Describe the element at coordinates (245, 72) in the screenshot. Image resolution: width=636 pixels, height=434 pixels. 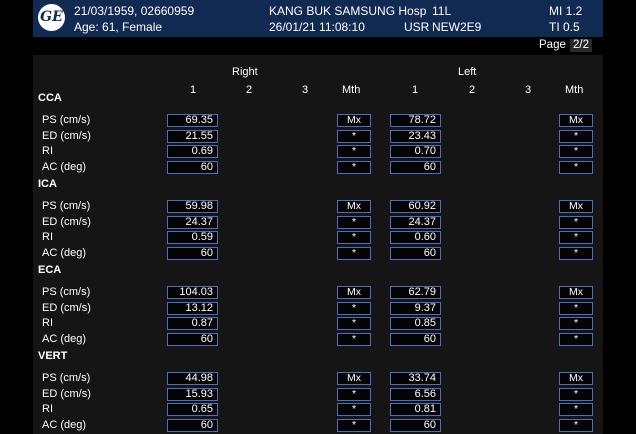
I see `right-side-title: Right` at that location.